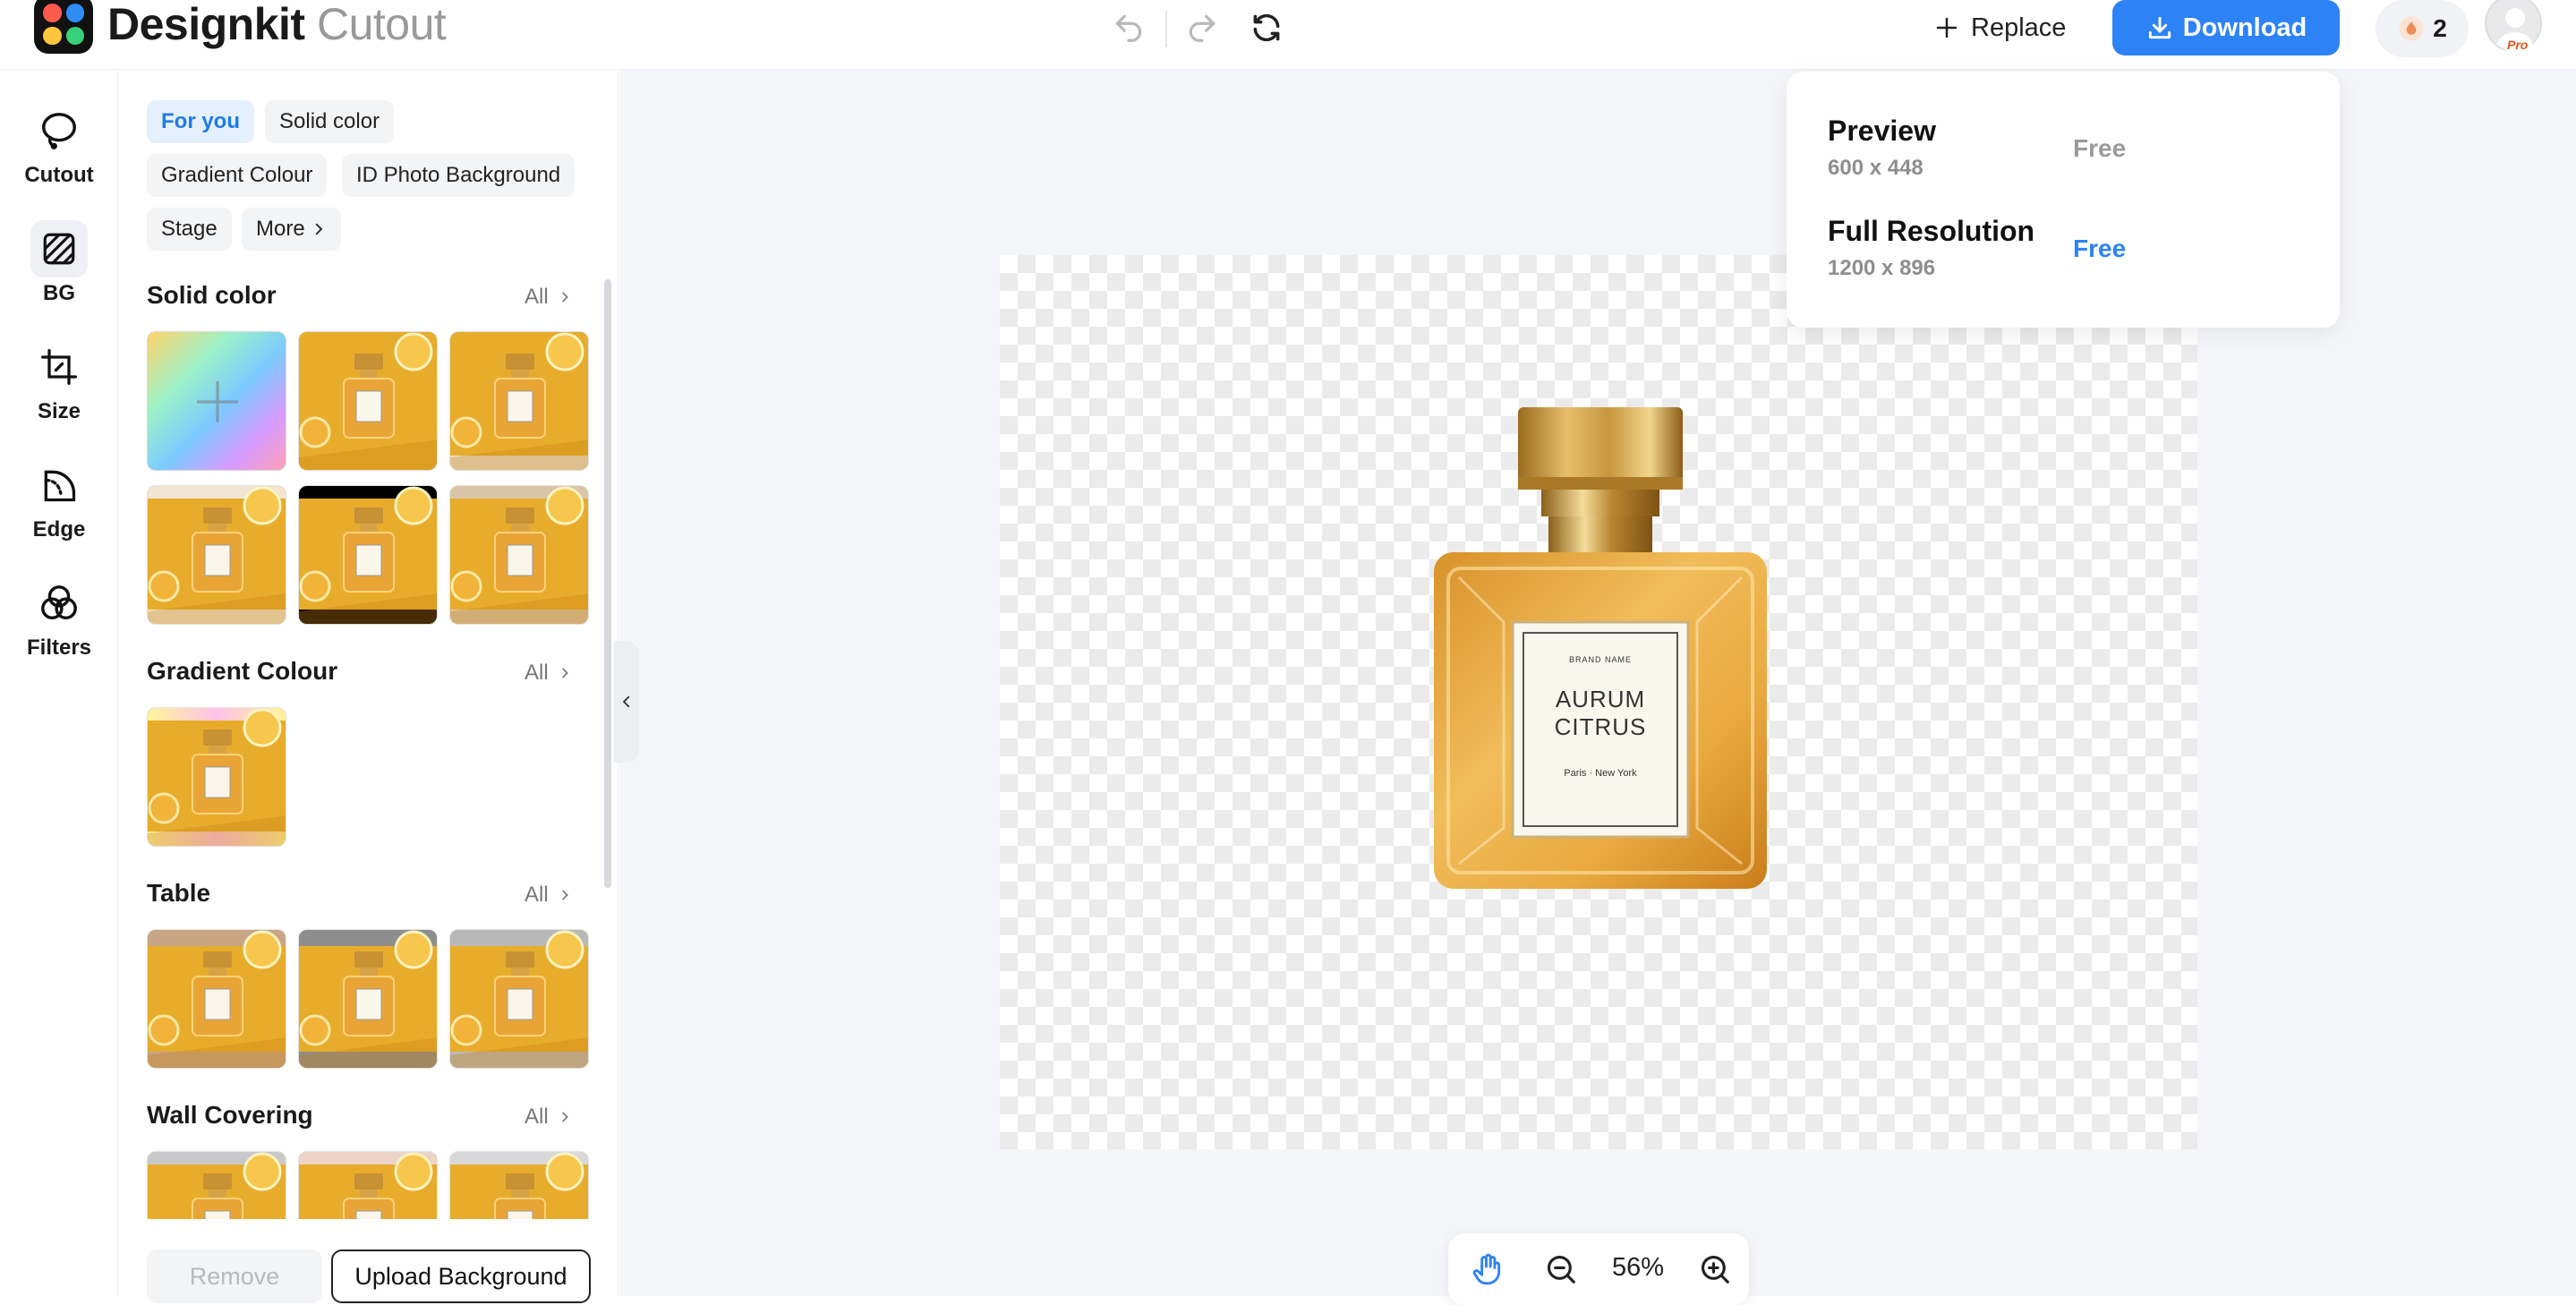 This screenshot has height=1305, width=2576. I want to click on chevron-left-icon, so click(626, 701).